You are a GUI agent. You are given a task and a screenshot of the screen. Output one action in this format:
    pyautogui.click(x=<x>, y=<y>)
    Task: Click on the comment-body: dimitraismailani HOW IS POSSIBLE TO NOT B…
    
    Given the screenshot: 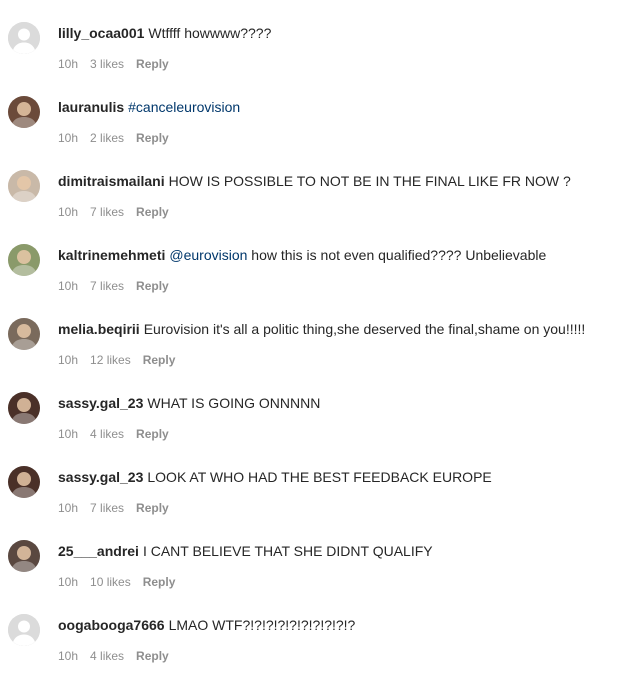 What is the action you would take?
    pyautogui.click(x=338, y=196)
    